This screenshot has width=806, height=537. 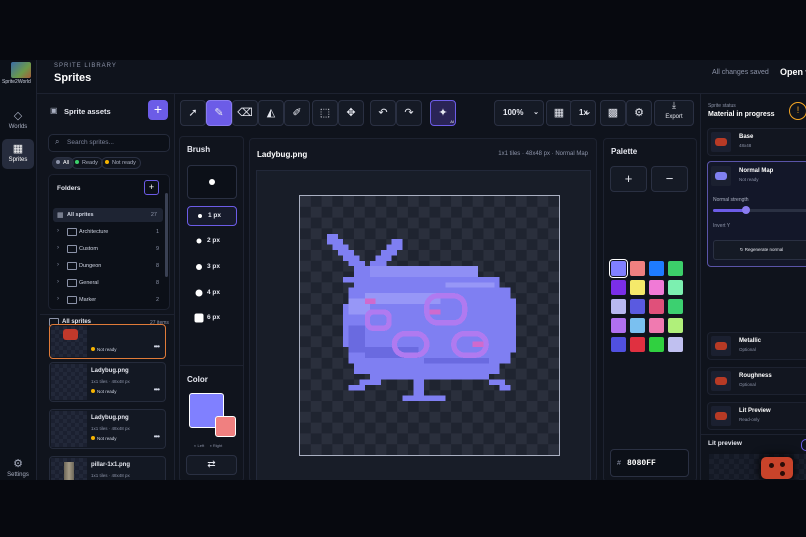 What do you see at coordinates (756, 381) in the screenshot?
I see `map-card-roughness: Roughness Optional` at bounding box center [756, 381].